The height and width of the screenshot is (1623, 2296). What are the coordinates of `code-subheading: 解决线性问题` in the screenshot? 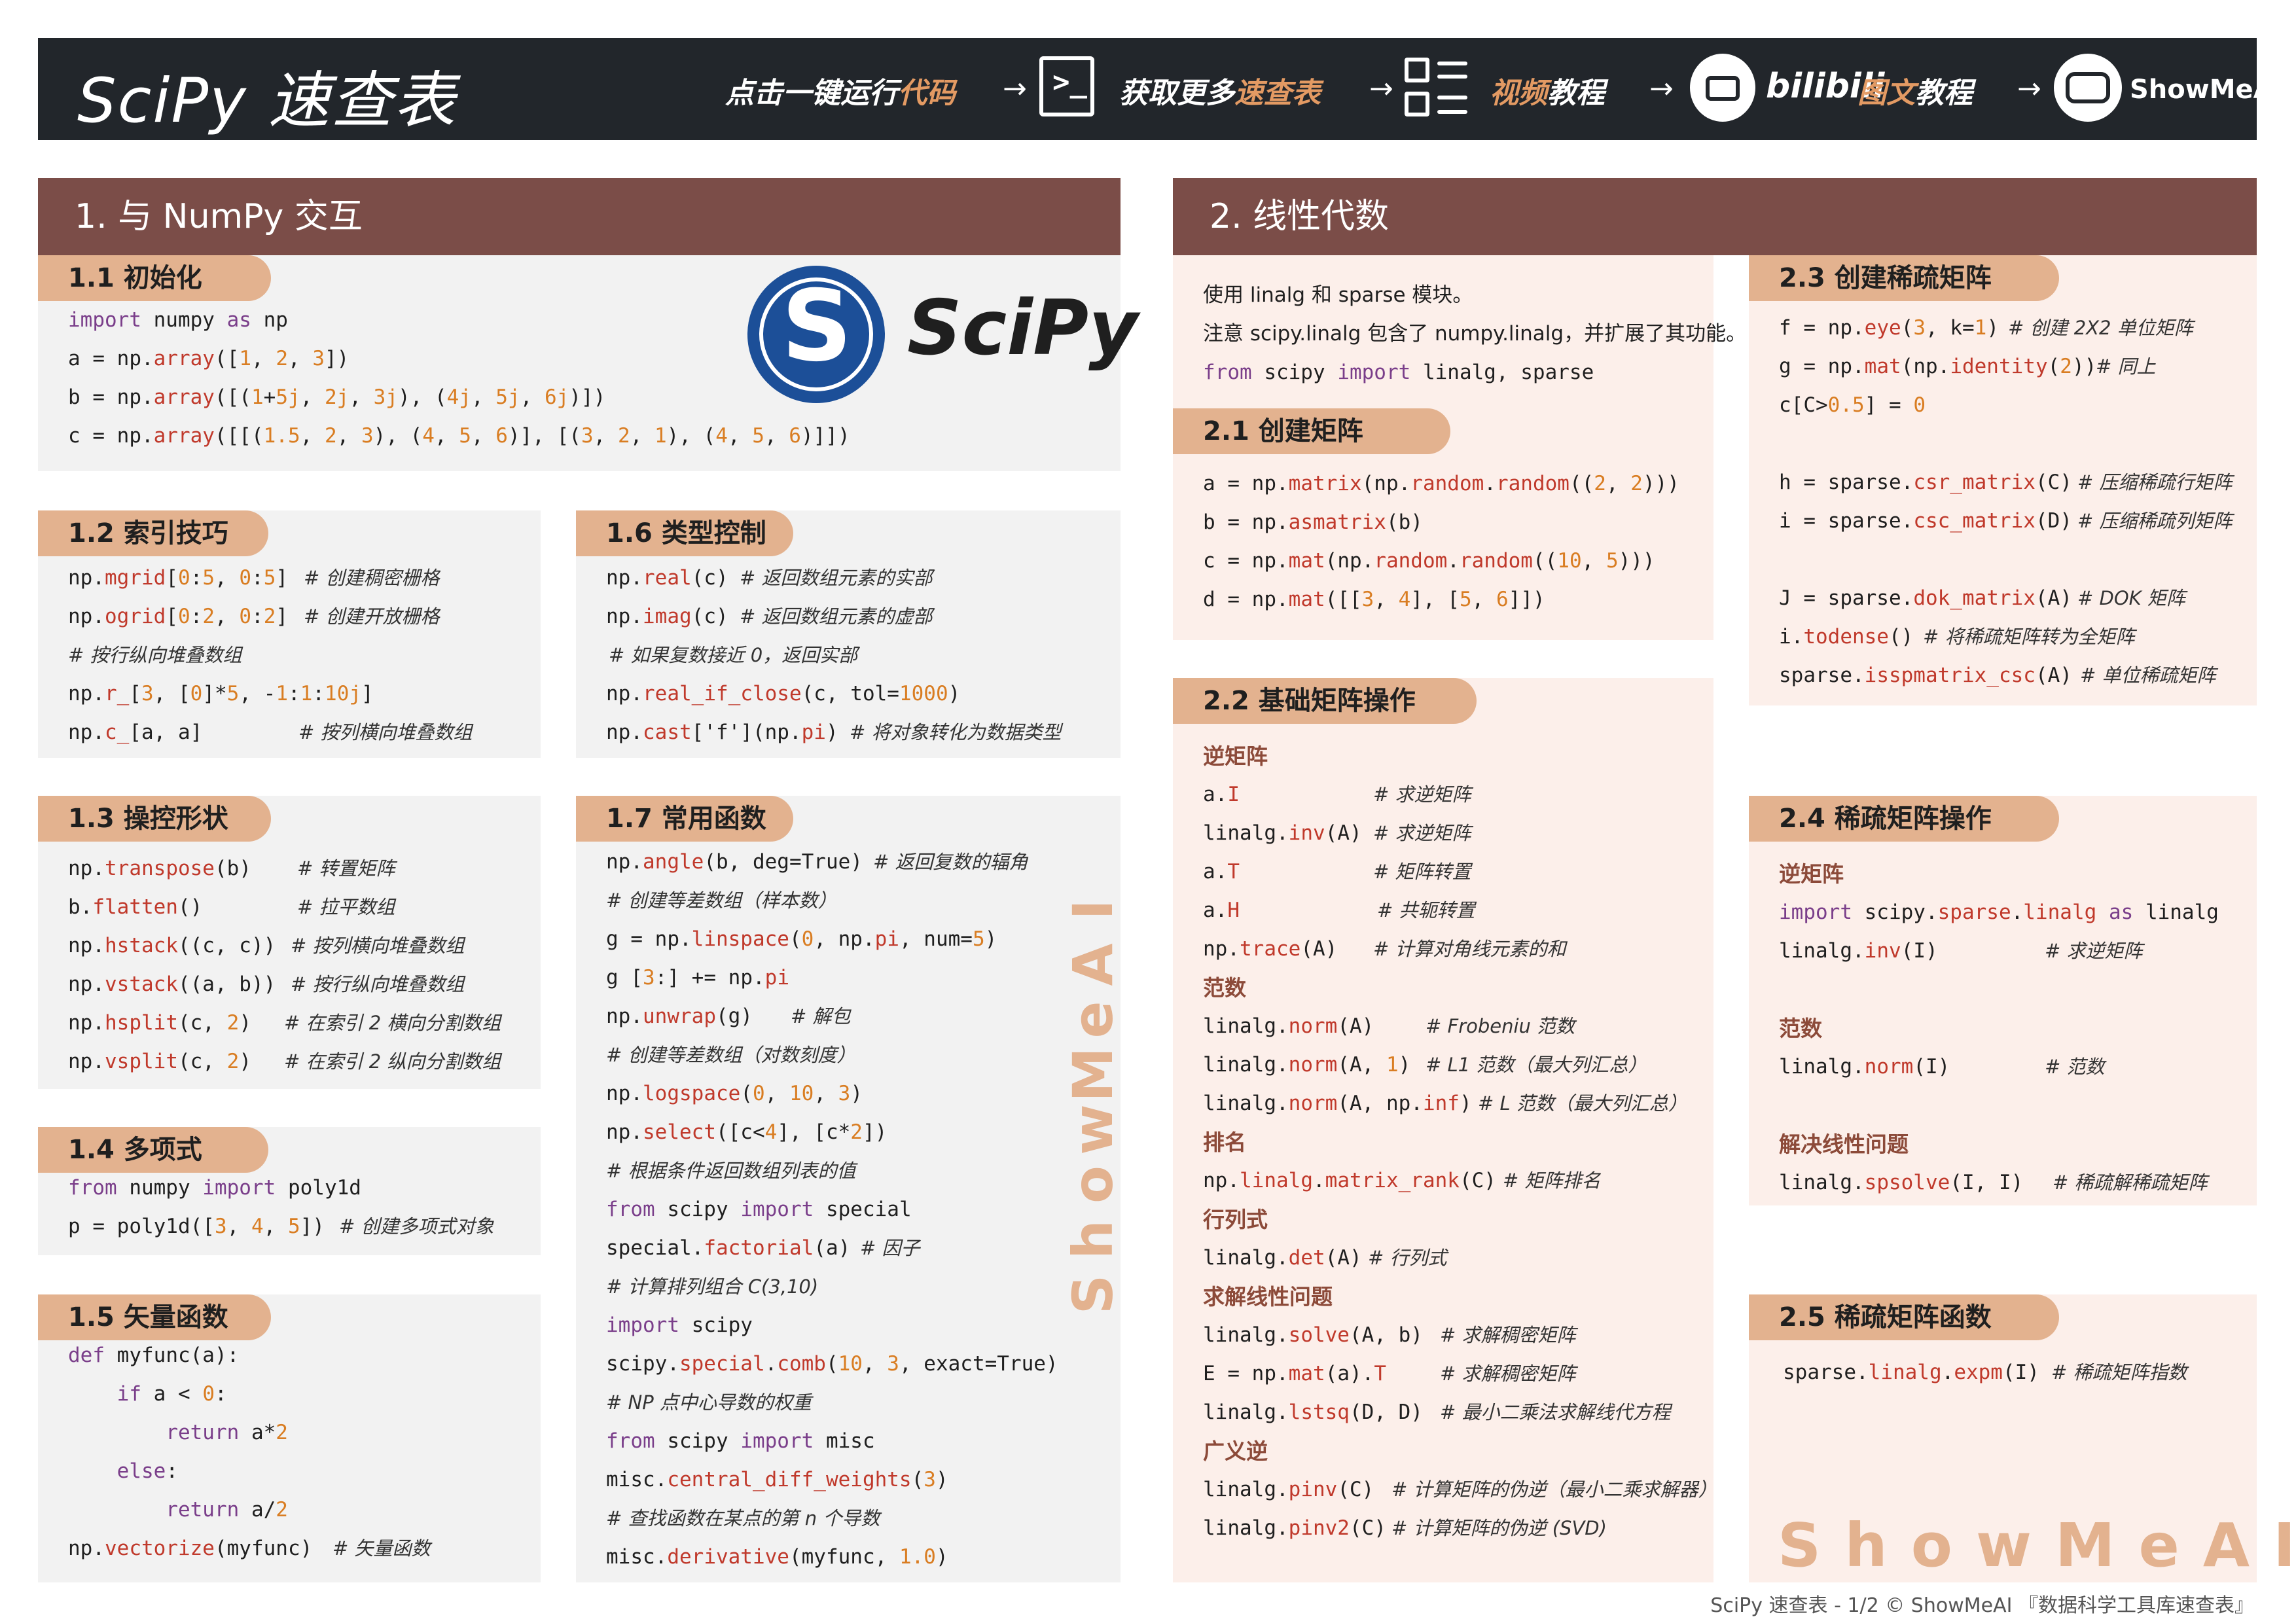 It's located at (1844, 1144).